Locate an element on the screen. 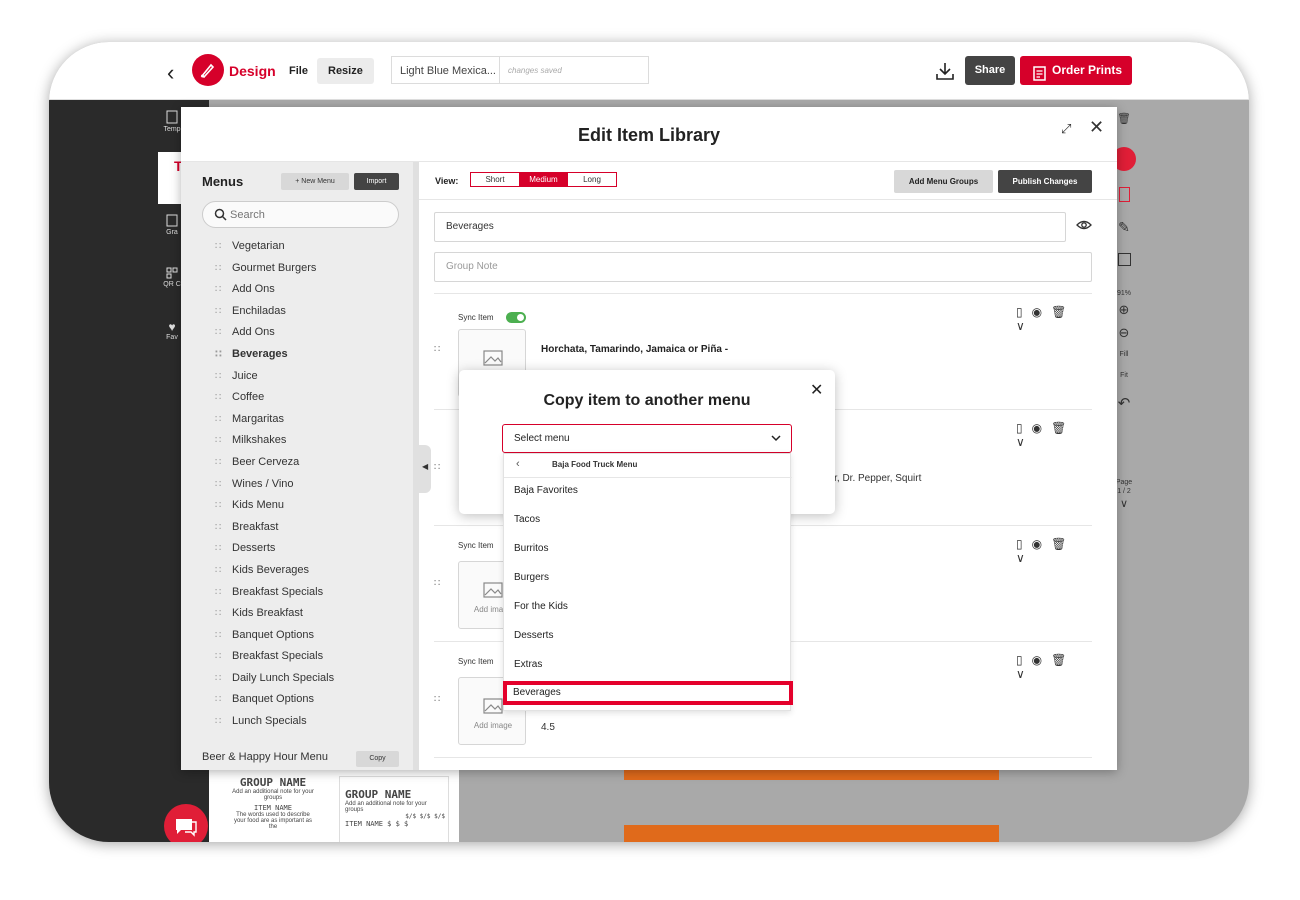 The image size is (1300, 900). menu-list-item: ∷ Gourmet Burgers is located at coordinates (297, 269).